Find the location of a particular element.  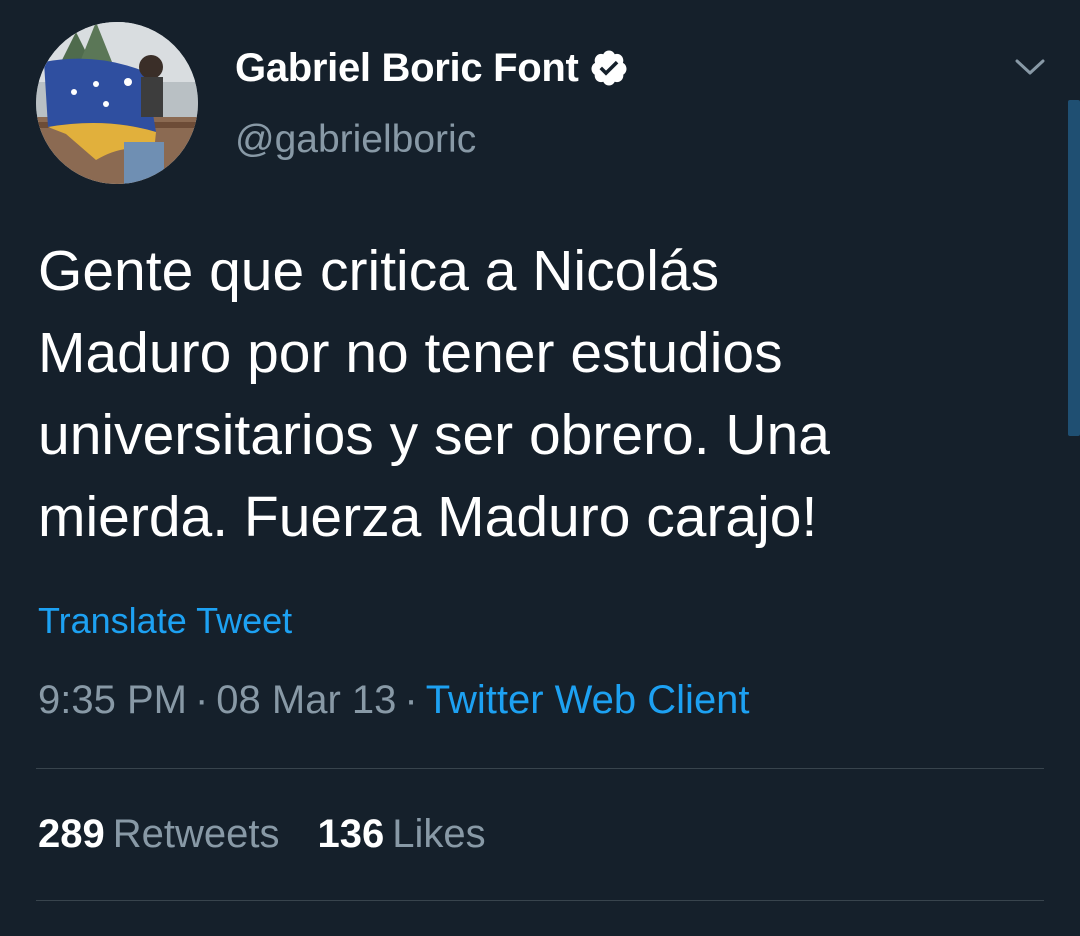

tweet-menu-button is located at coordinates (1030, 67).